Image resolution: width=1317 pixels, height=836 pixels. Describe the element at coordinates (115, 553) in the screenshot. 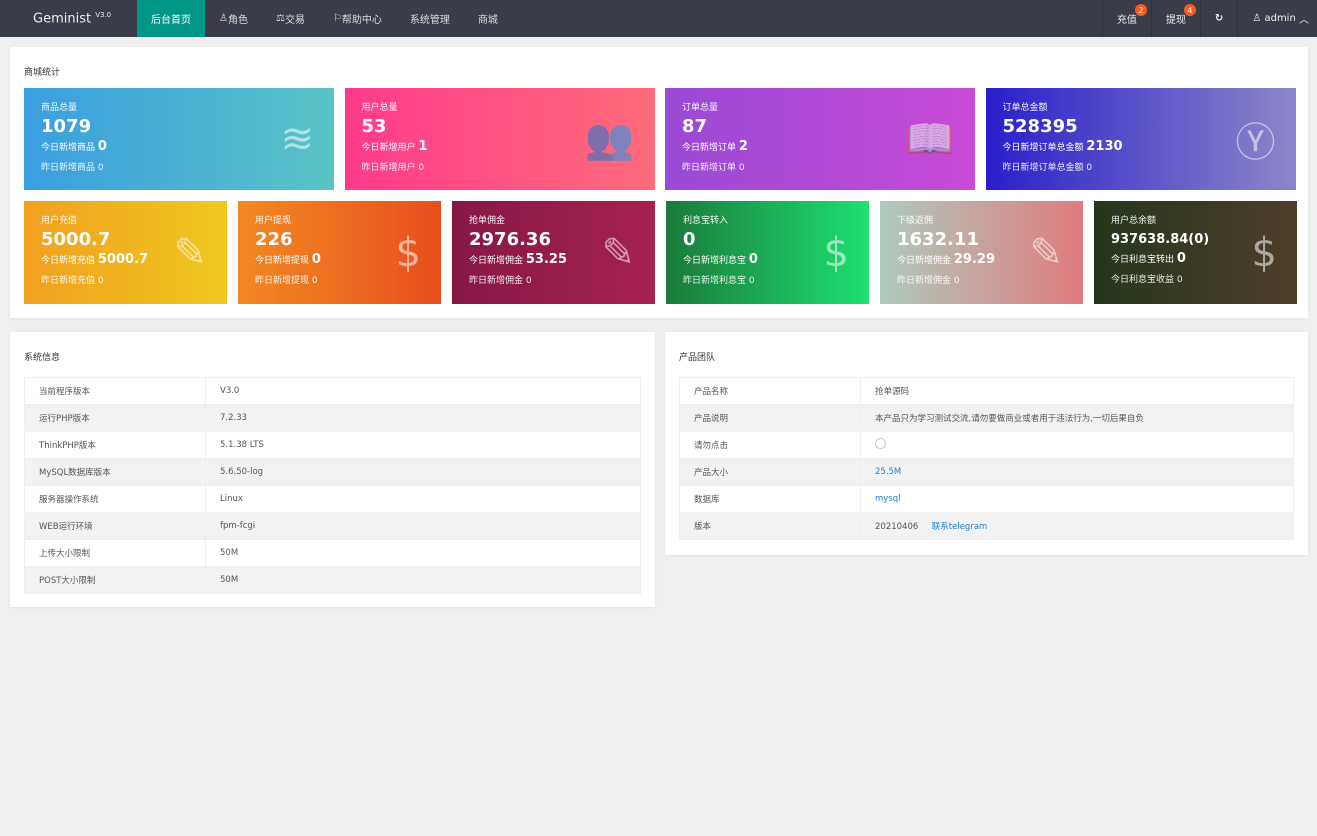

I see `row-label: 上传大小限制` at that location.